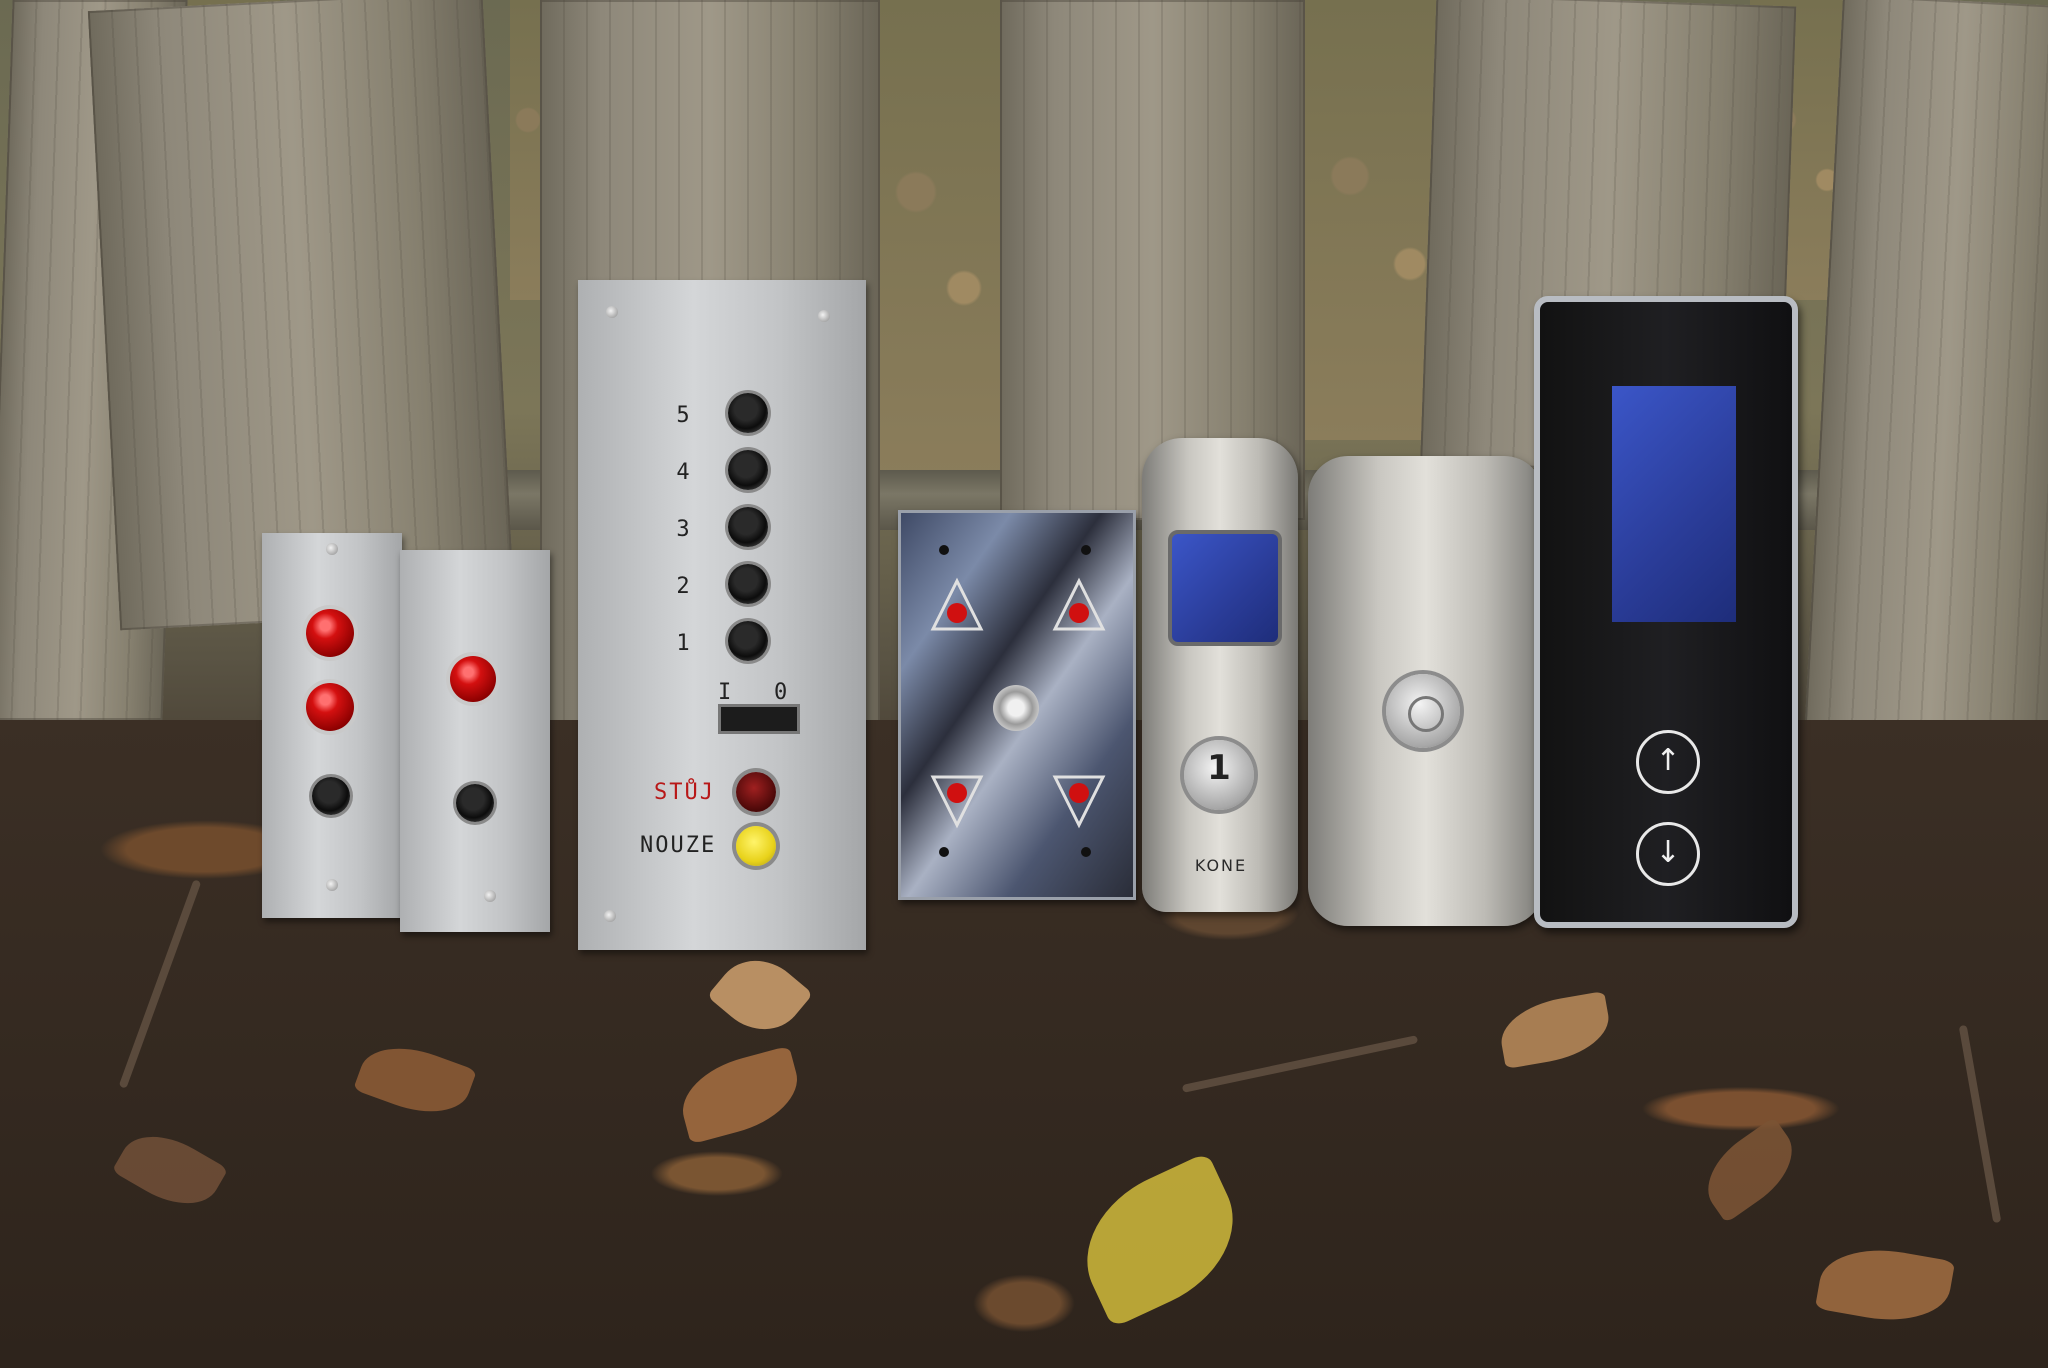 The image size is (2048, 1368). Describe the element at coordinates (759, 719) in the screenshot. I see `key-switch` at that location.